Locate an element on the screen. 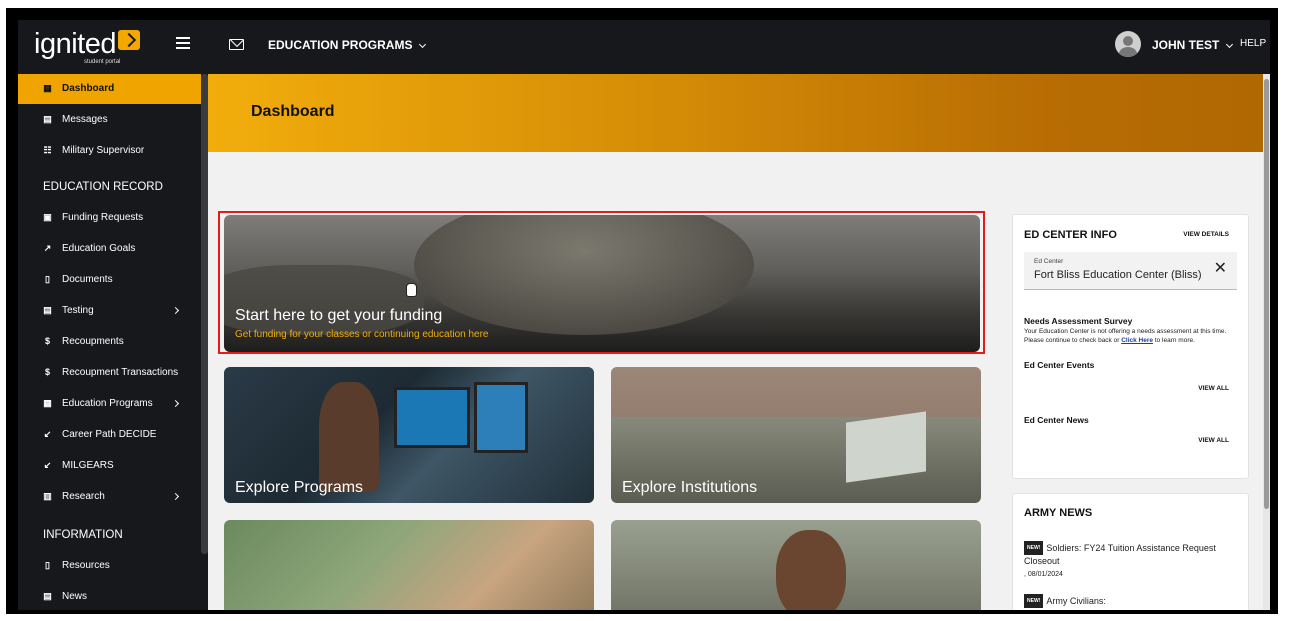 This screenshot has width=1290, height=621. section-education-record: EDUCATION RECORD is located at coordinates (103, 187).